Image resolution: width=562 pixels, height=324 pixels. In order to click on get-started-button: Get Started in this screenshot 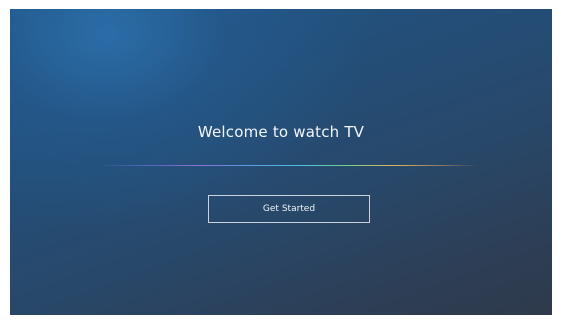, I will do `click(289, 209)`.